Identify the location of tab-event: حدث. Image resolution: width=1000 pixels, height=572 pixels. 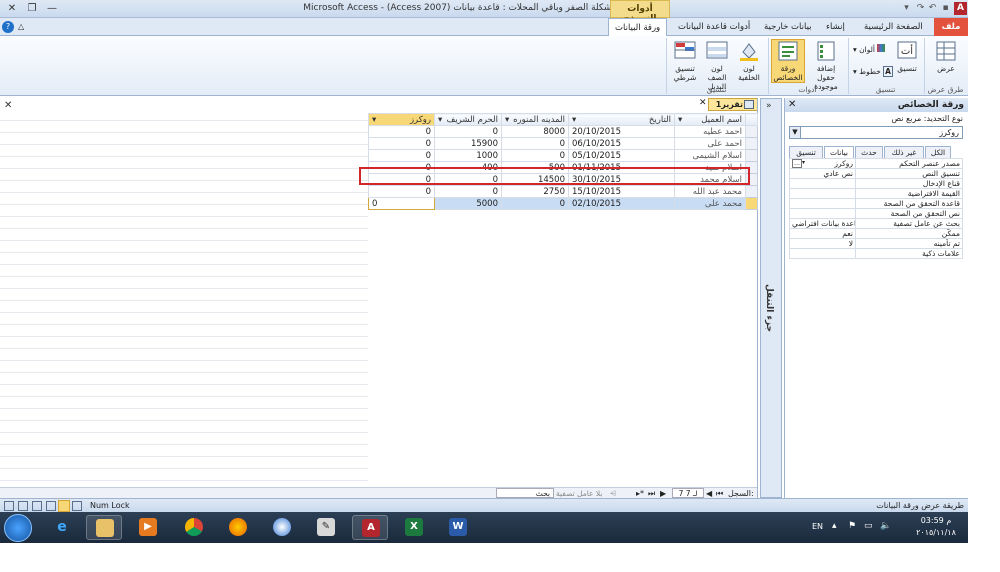
(869, 152).